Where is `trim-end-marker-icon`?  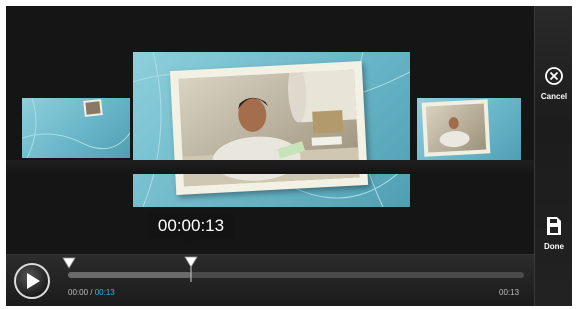 trim-end-marker-icon is located at coordinates (191, 269).